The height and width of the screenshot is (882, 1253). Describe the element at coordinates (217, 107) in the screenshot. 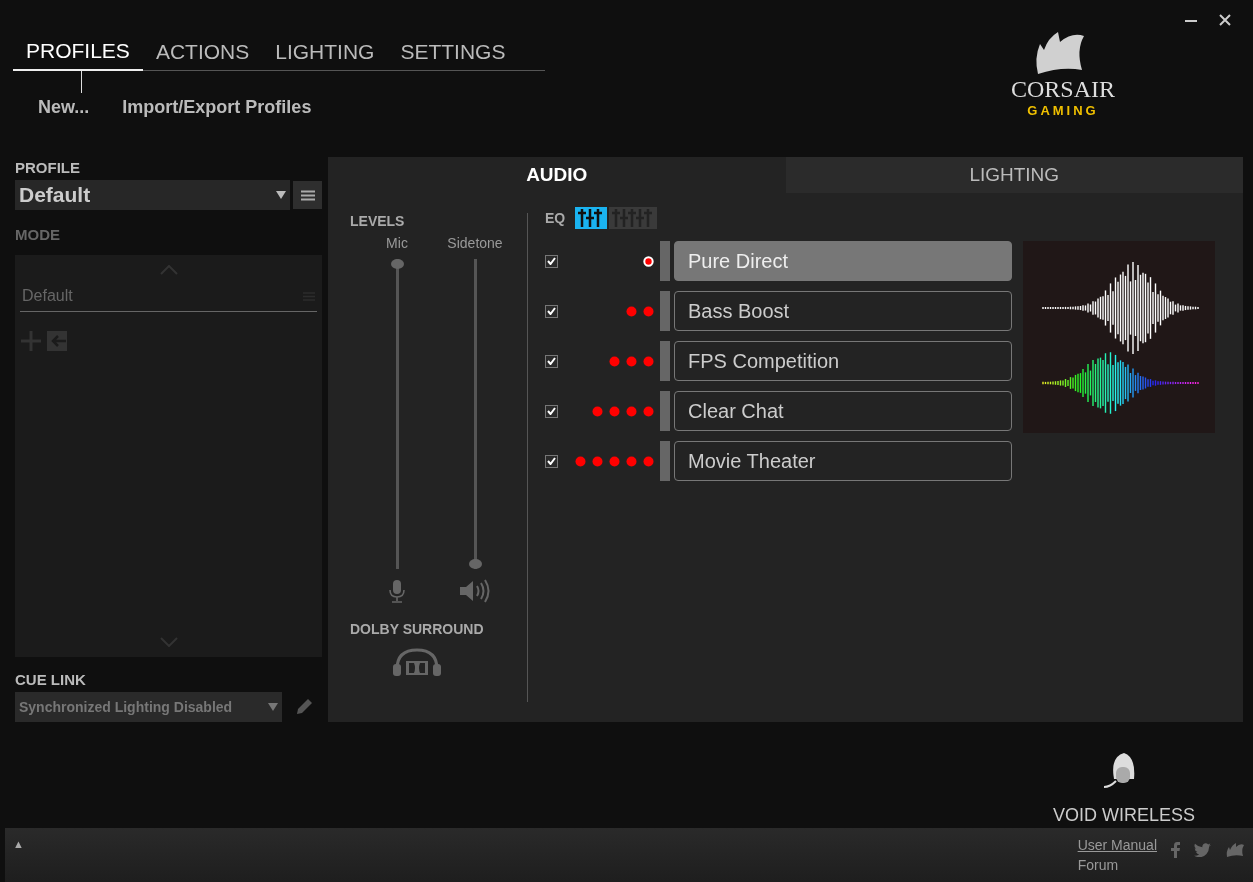

I see `profile-action-button: Import/Export Profiles` at that location.